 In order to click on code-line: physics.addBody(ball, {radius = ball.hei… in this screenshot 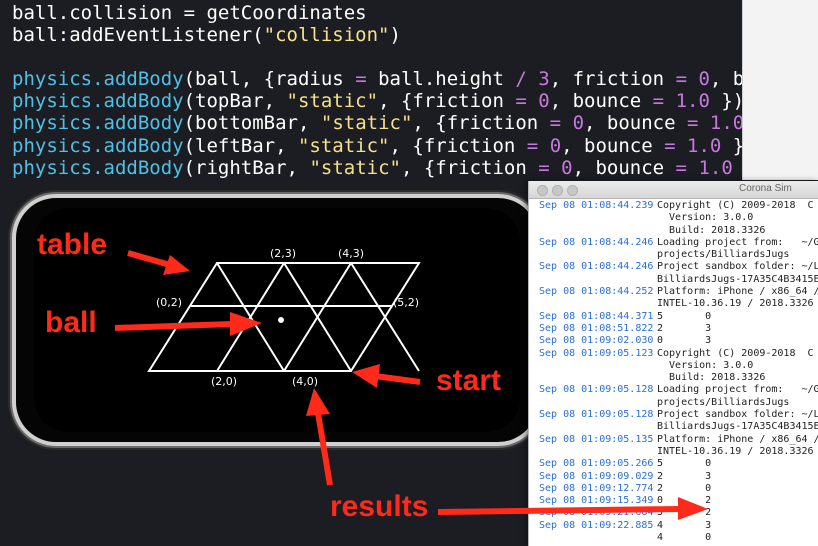, I will do `click(389, 79)`.